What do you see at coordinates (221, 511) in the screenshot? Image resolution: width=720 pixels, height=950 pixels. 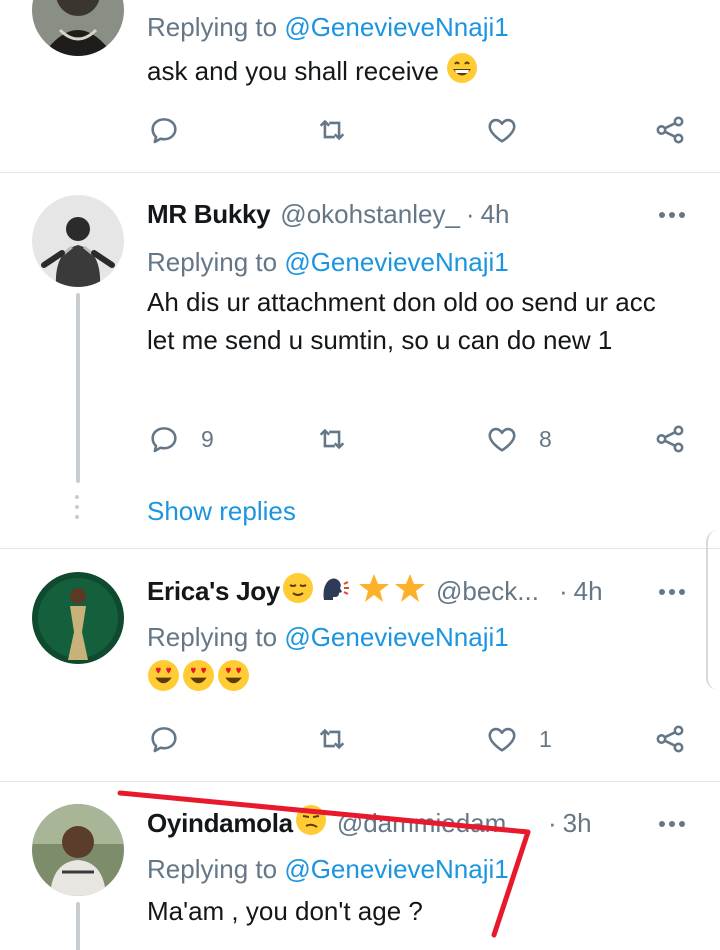 I see `show-replies-link: Show replies` at bounding box center [221, 511].